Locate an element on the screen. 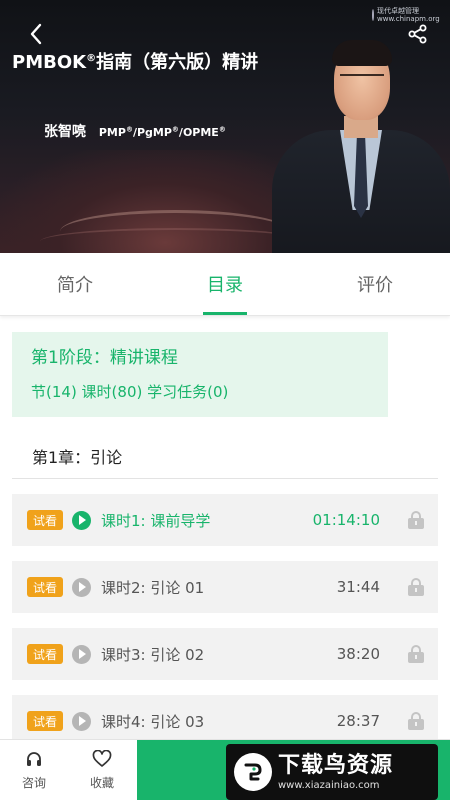 The image size is (450, 800). stage-title: 第1阶段：精讲课程 is located at coordinates (104, 358).